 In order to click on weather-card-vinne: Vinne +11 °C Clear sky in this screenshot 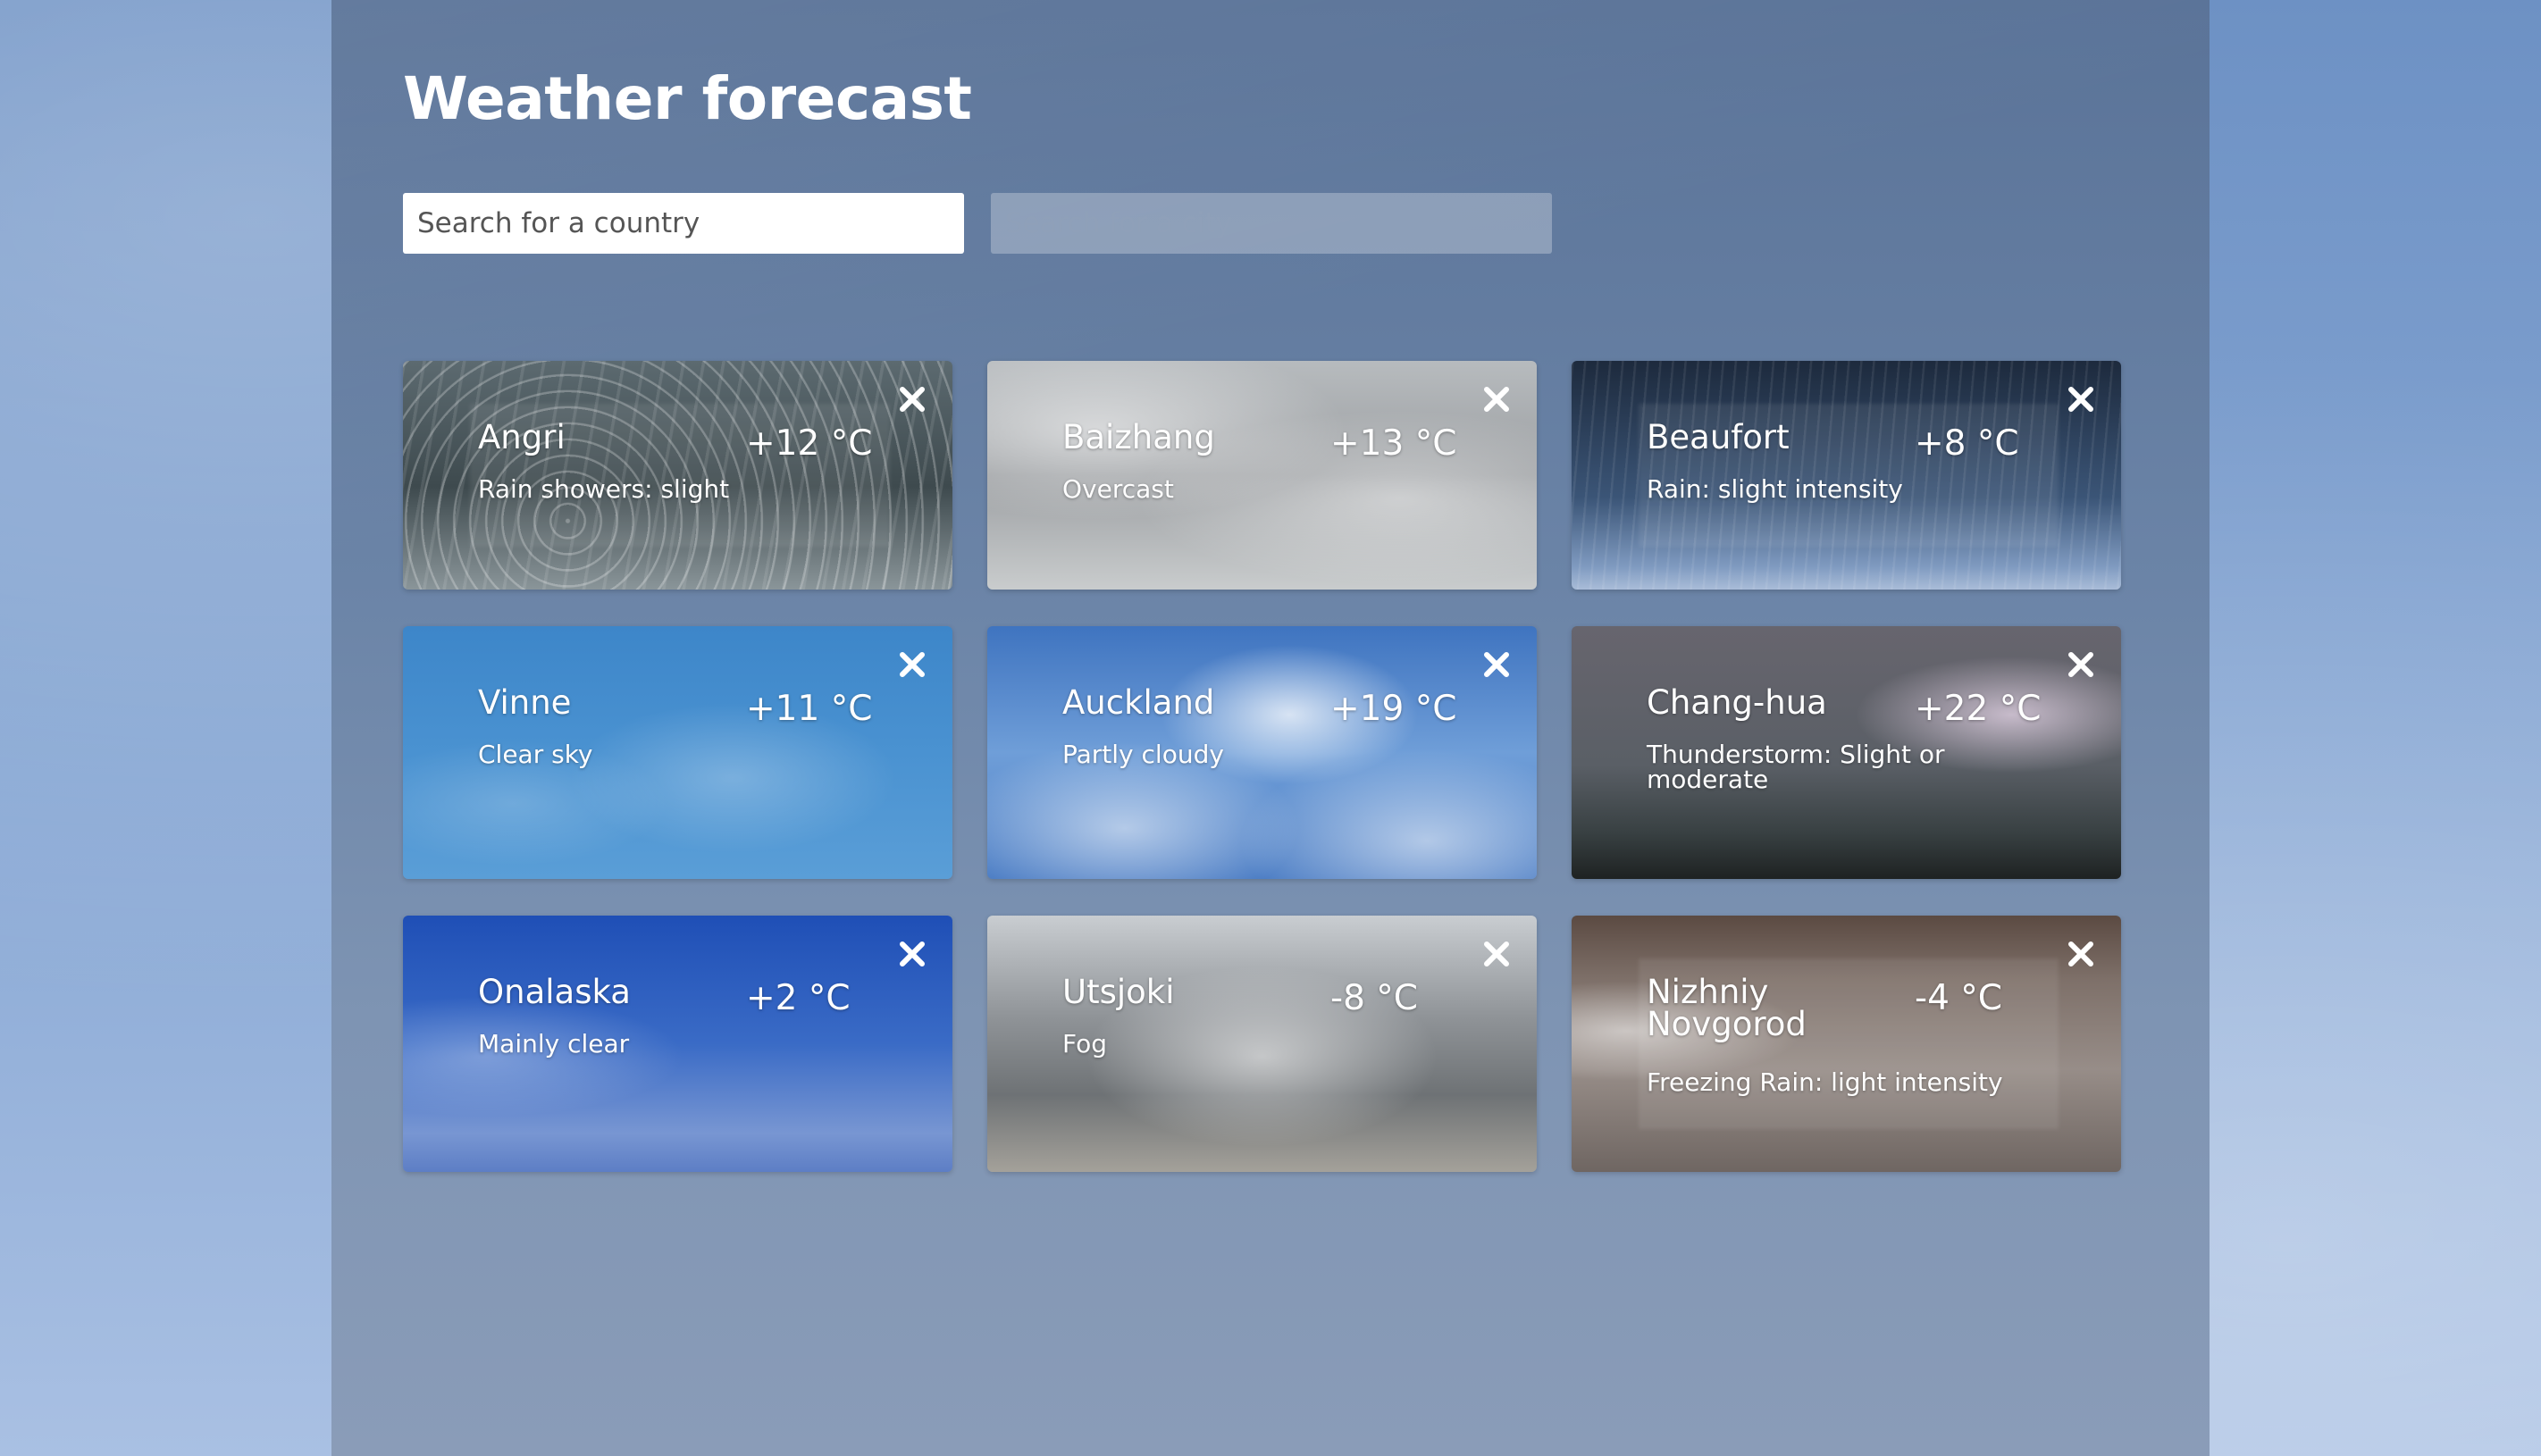, I will do `click(678, 752)`.